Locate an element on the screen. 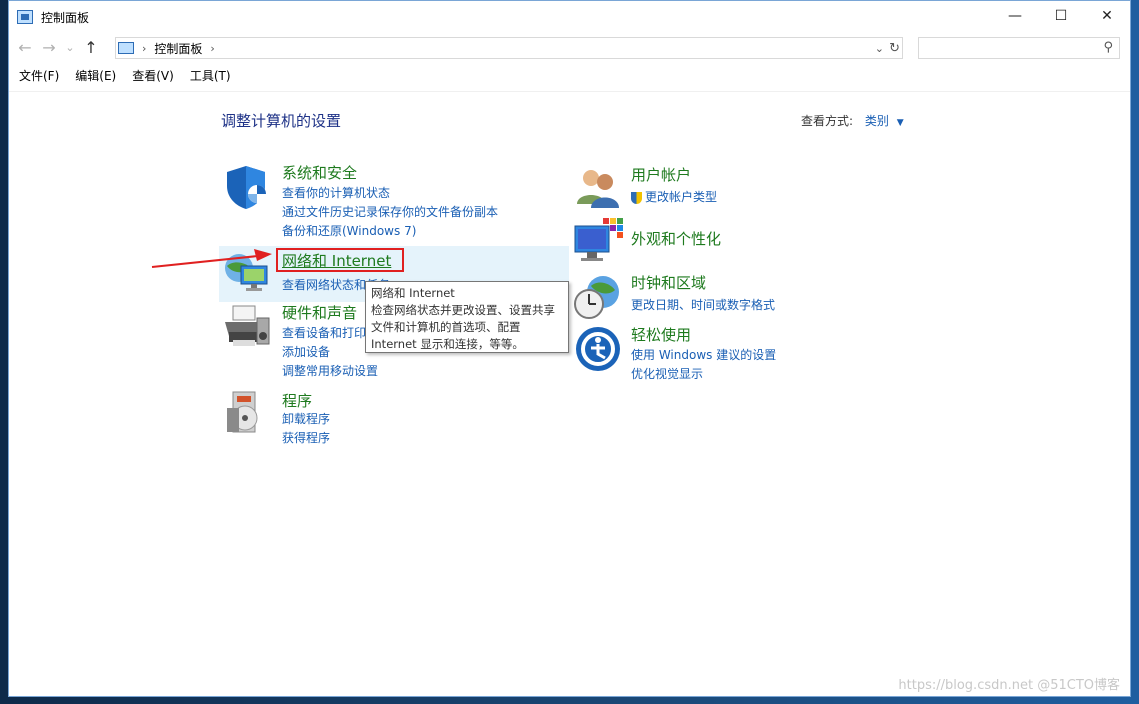 The image size is (1139, 704). view-by-dropdown: 类别 is located at coordinates (877, 121).